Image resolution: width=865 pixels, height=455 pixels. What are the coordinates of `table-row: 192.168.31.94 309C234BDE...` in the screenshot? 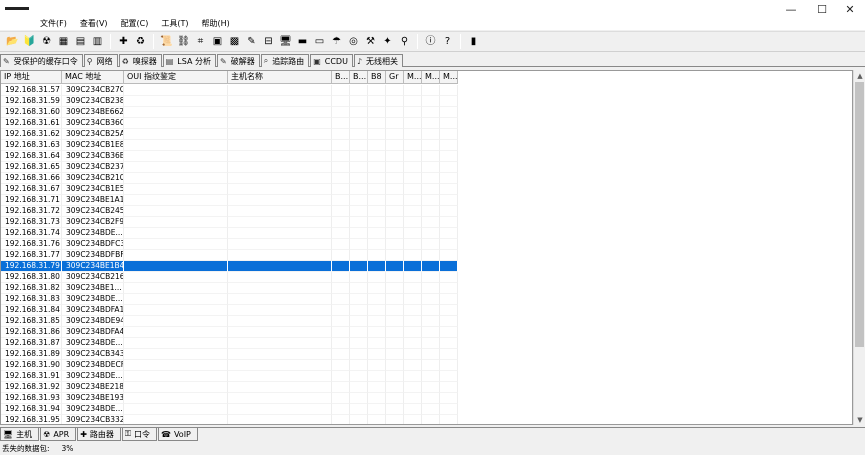 It's located at (229, 409).